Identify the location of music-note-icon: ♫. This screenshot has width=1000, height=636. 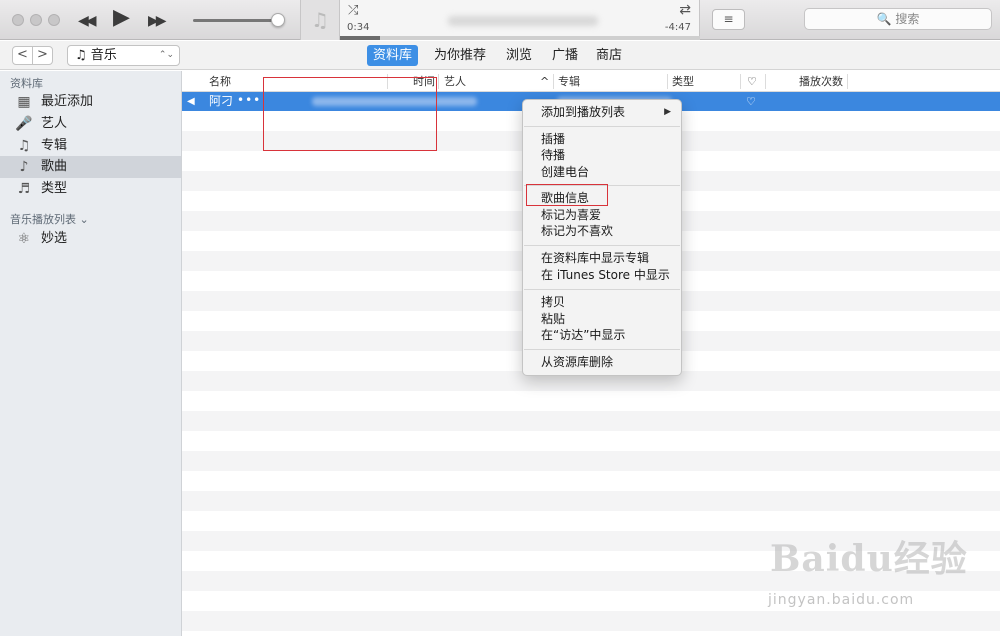
(320, 20).